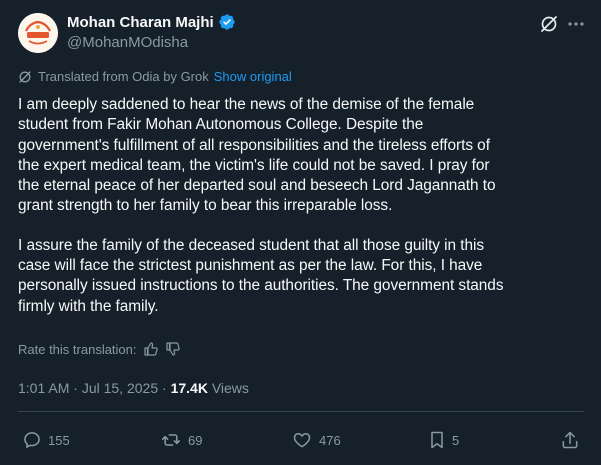 The width and height of the screenshot is (601, 465). What do you see at coordinates (437, 440) in the screenshot?
I see `bookmark-icon` at bounding box center [437, 440].